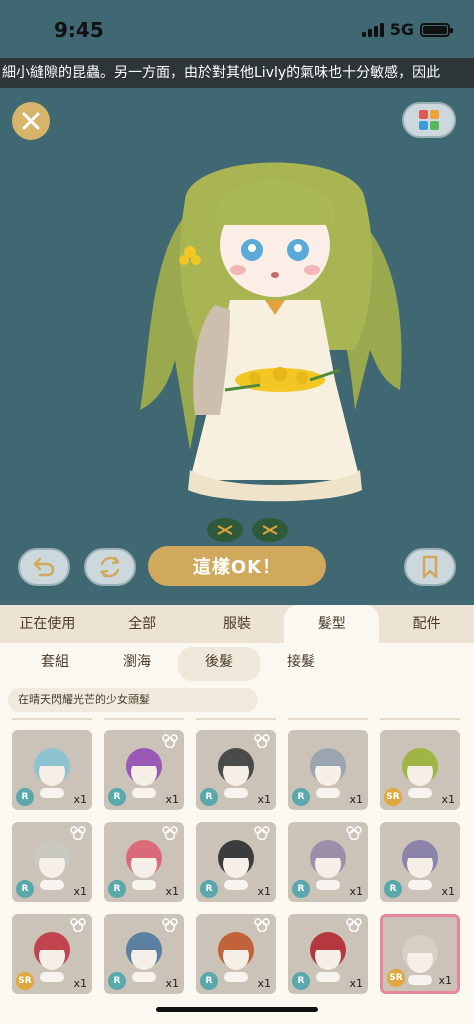 The image size is (474, 1024). What do you see at coordinates (401, 29) in the screenshot?
I see `network-label: 5G` at bounding box center [401, 29].